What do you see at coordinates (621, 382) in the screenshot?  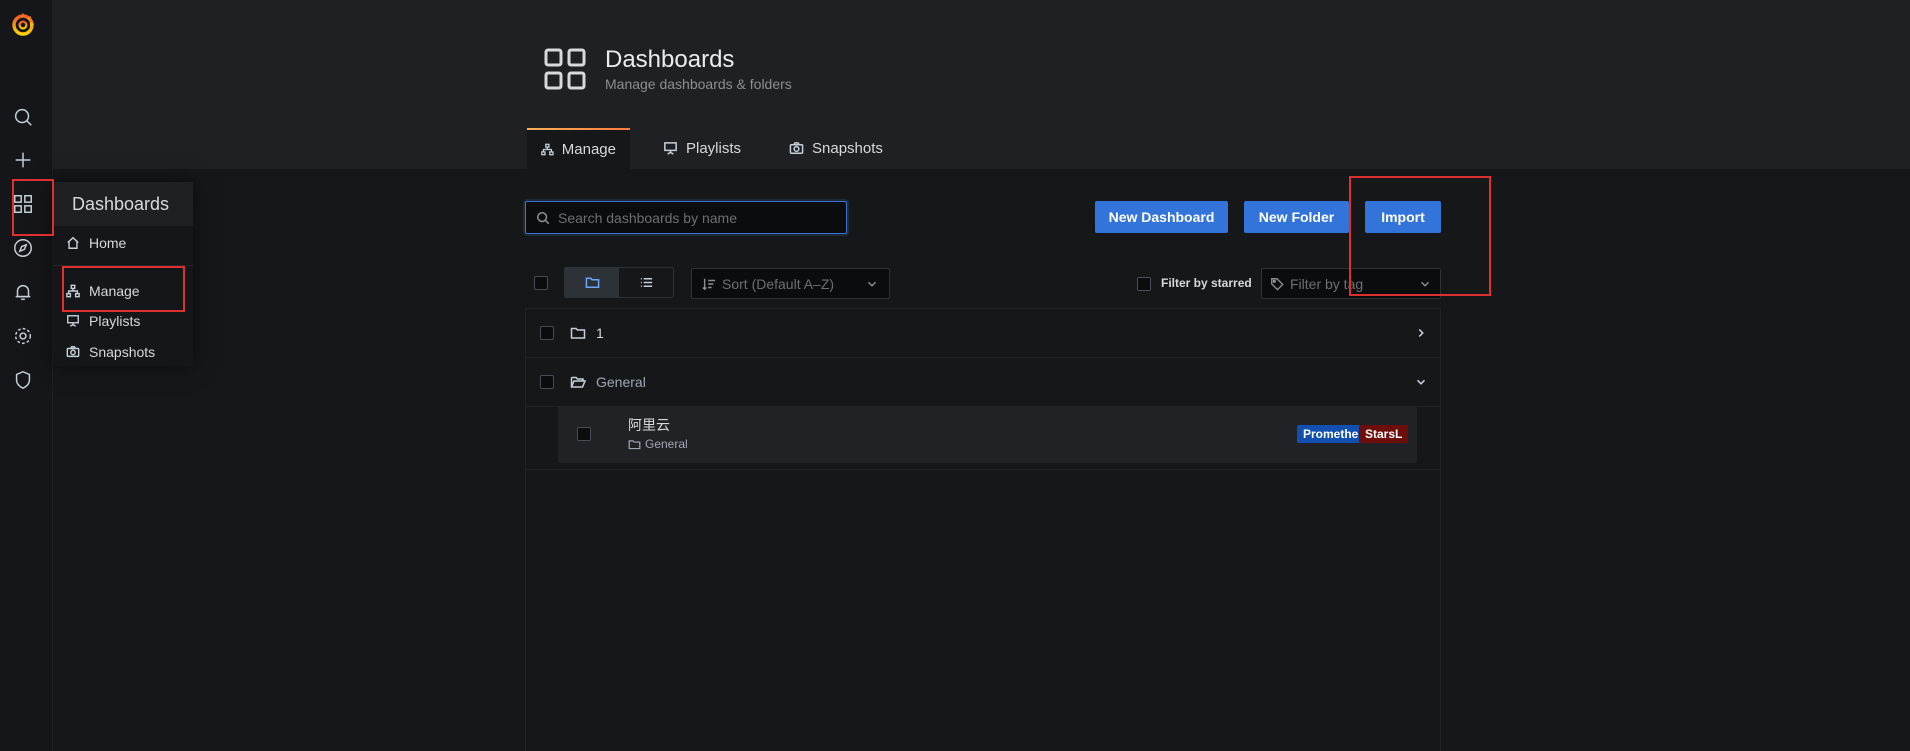 I see `folder-name: General` at bounding box center [621, 382].